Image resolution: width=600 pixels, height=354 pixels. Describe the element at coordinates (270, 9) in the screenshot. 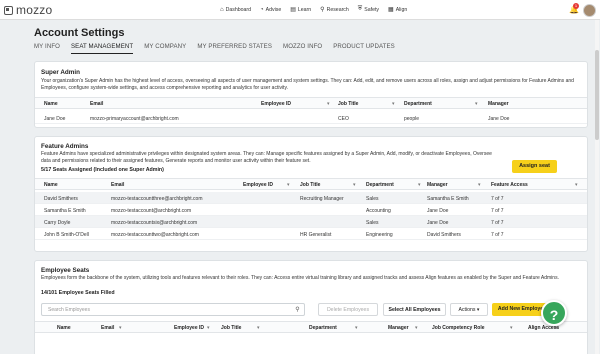

I see `nav-item-advise: ◔ Advise` at that location.